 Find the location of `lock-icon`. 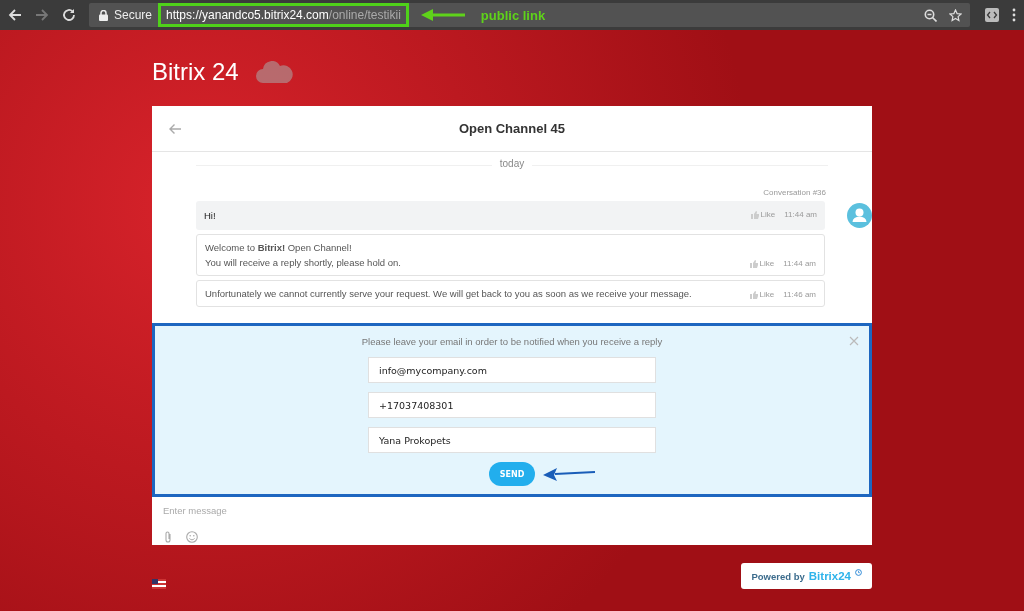

lock-icon is located at coordinates (103, 15).